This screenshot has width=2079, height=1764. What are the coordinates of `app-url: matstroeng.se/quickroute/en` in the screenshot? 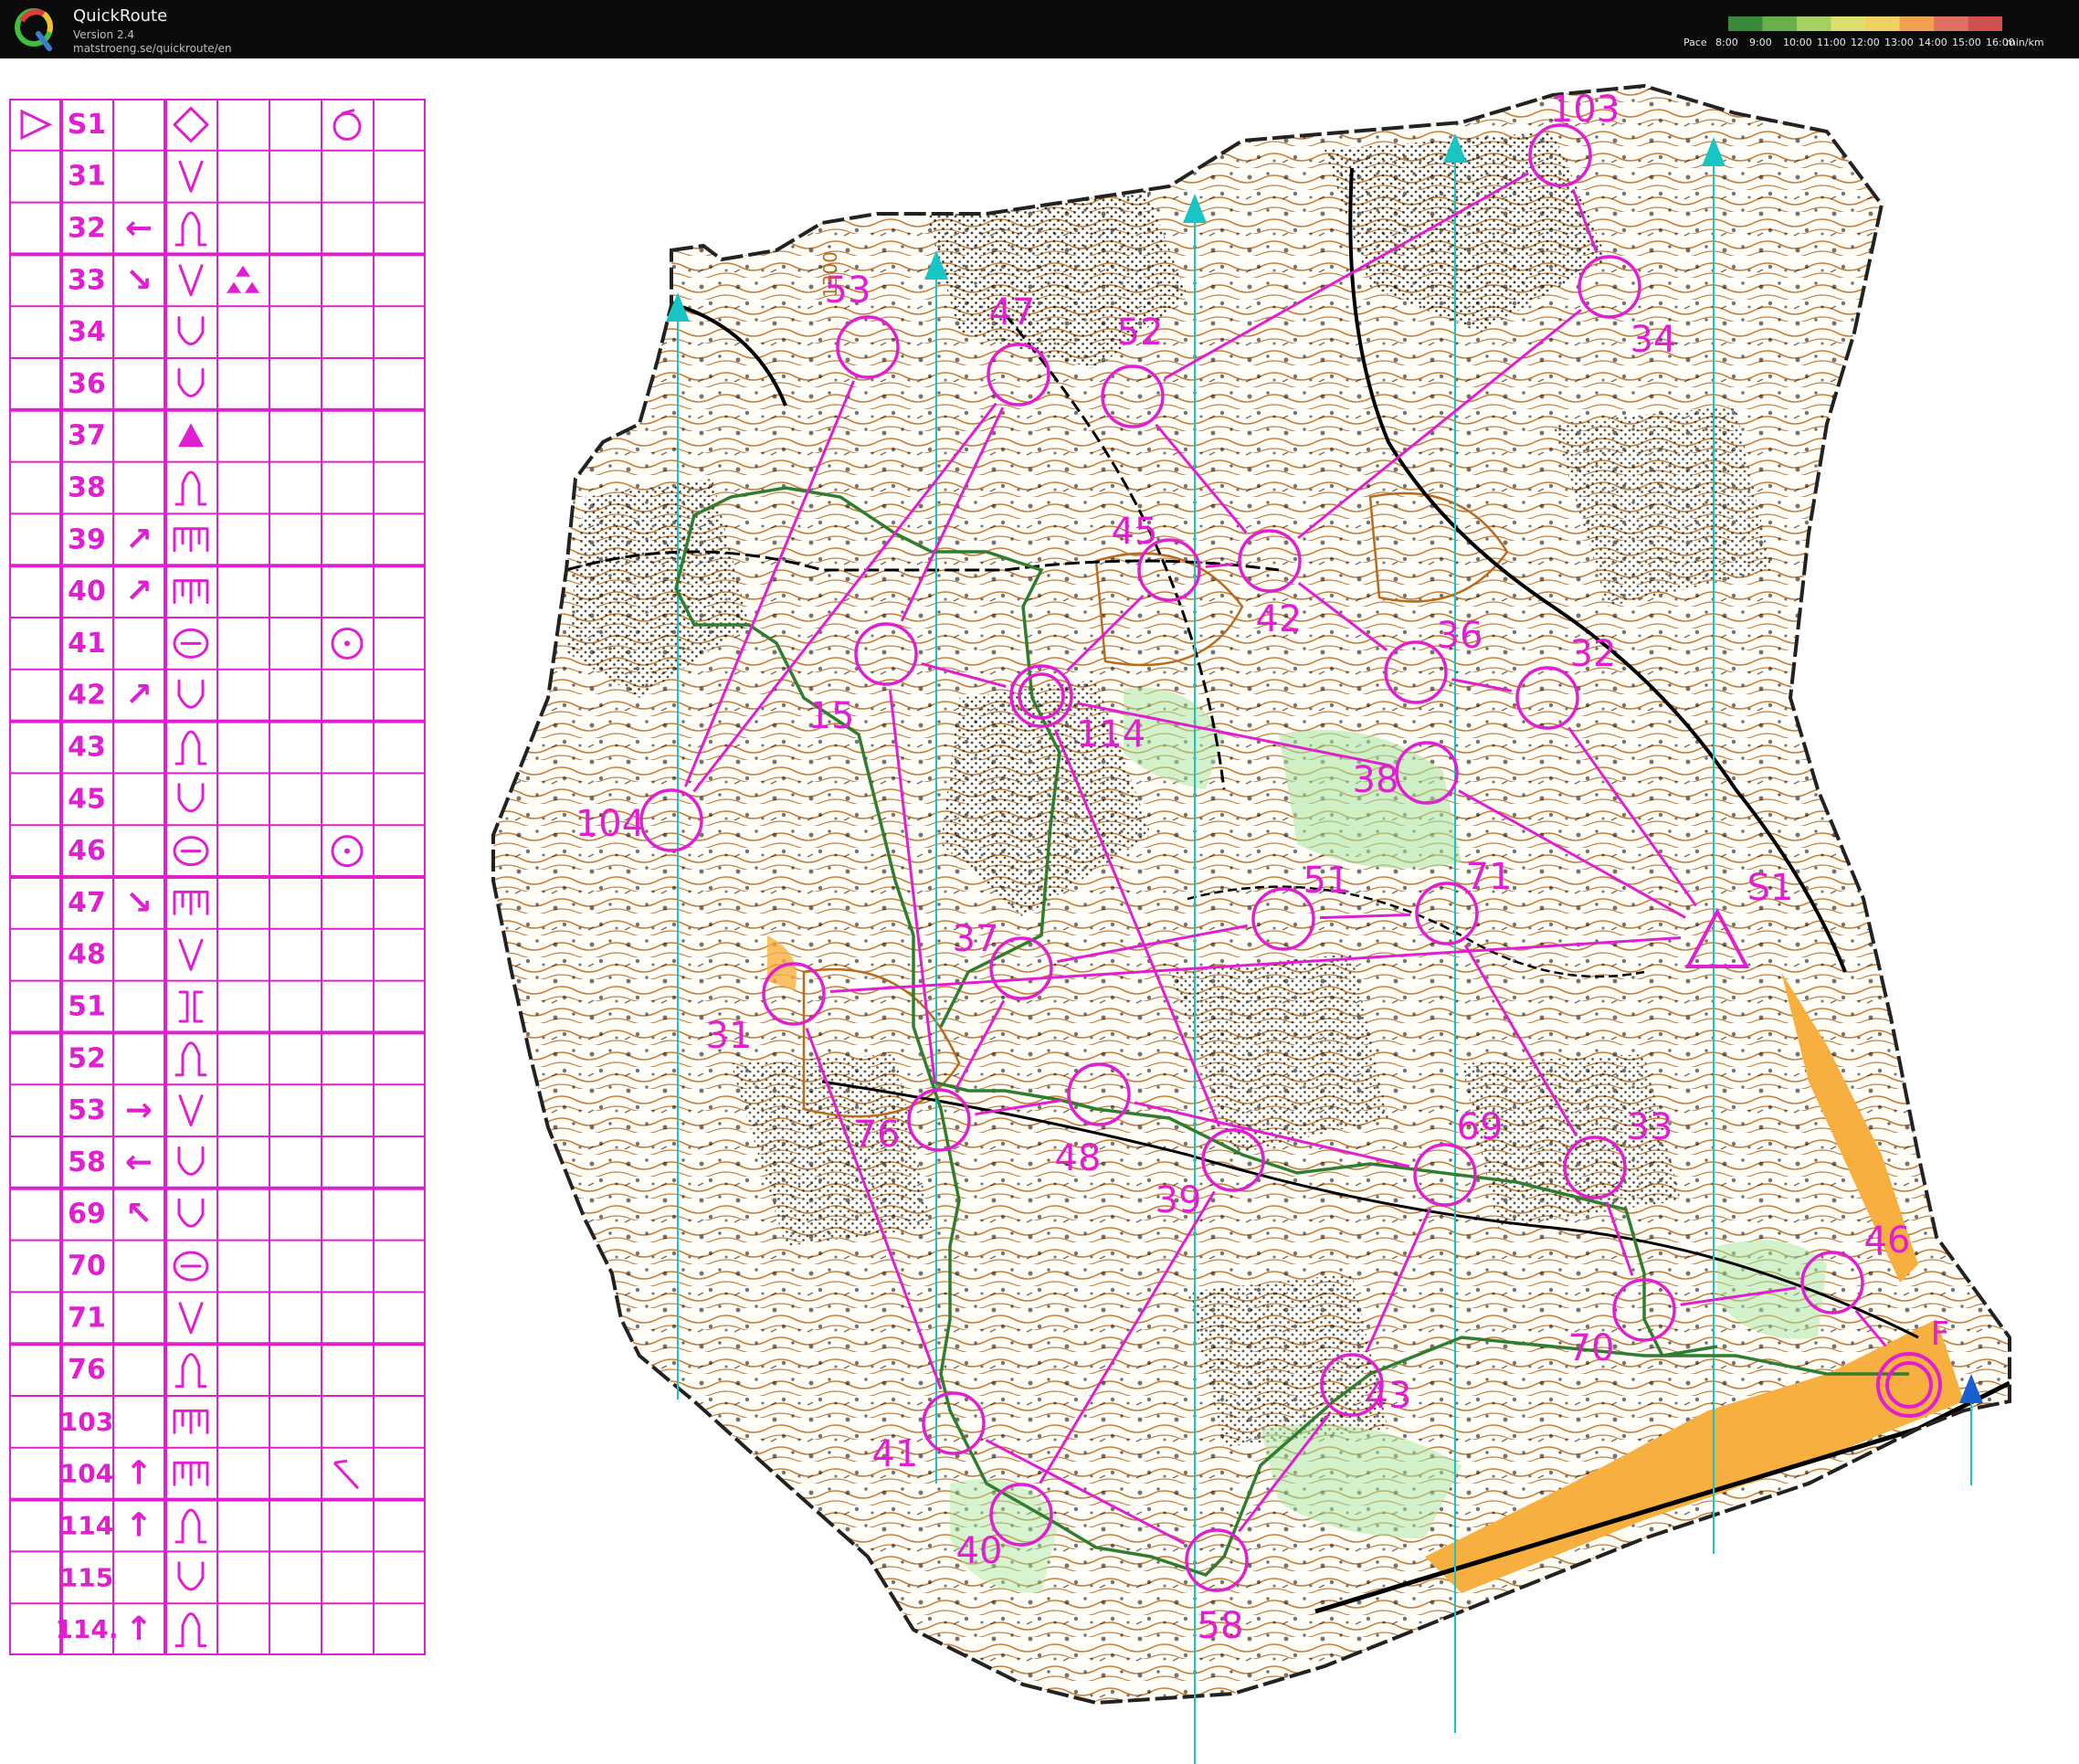 It's located at (152, 48).